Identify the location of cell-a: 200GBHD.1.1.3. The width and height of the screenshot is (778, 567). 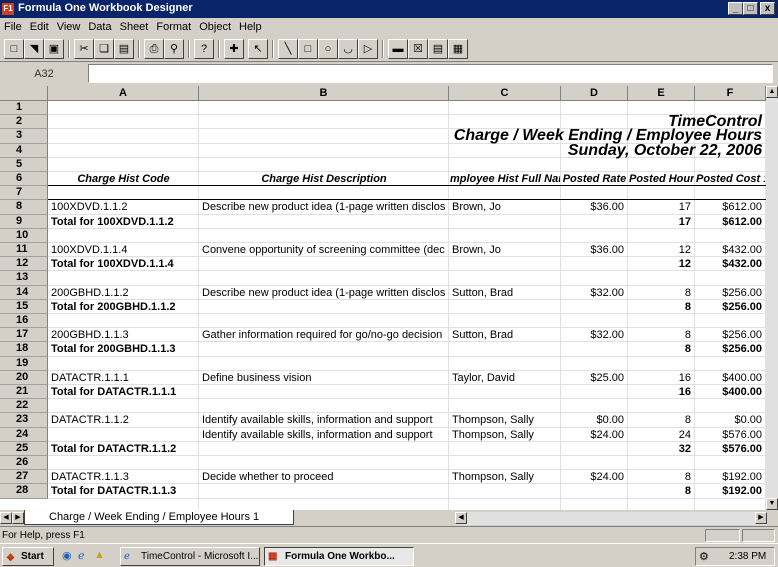
(123, 335).